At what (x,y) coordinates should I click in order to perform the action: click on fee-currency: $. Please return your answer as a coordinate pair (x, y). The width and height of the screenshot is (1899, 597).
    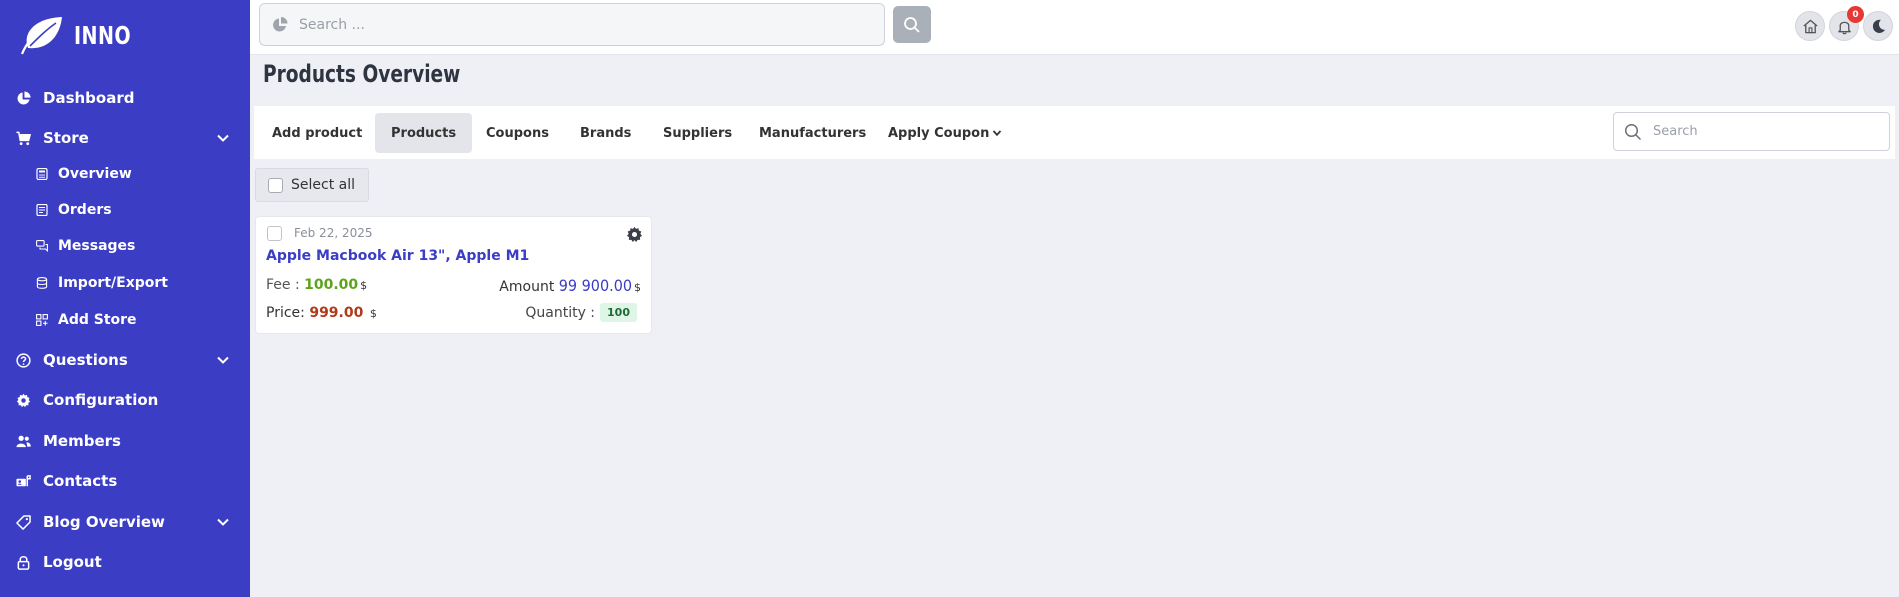
    Looking at the image, I should click on (364, 285).